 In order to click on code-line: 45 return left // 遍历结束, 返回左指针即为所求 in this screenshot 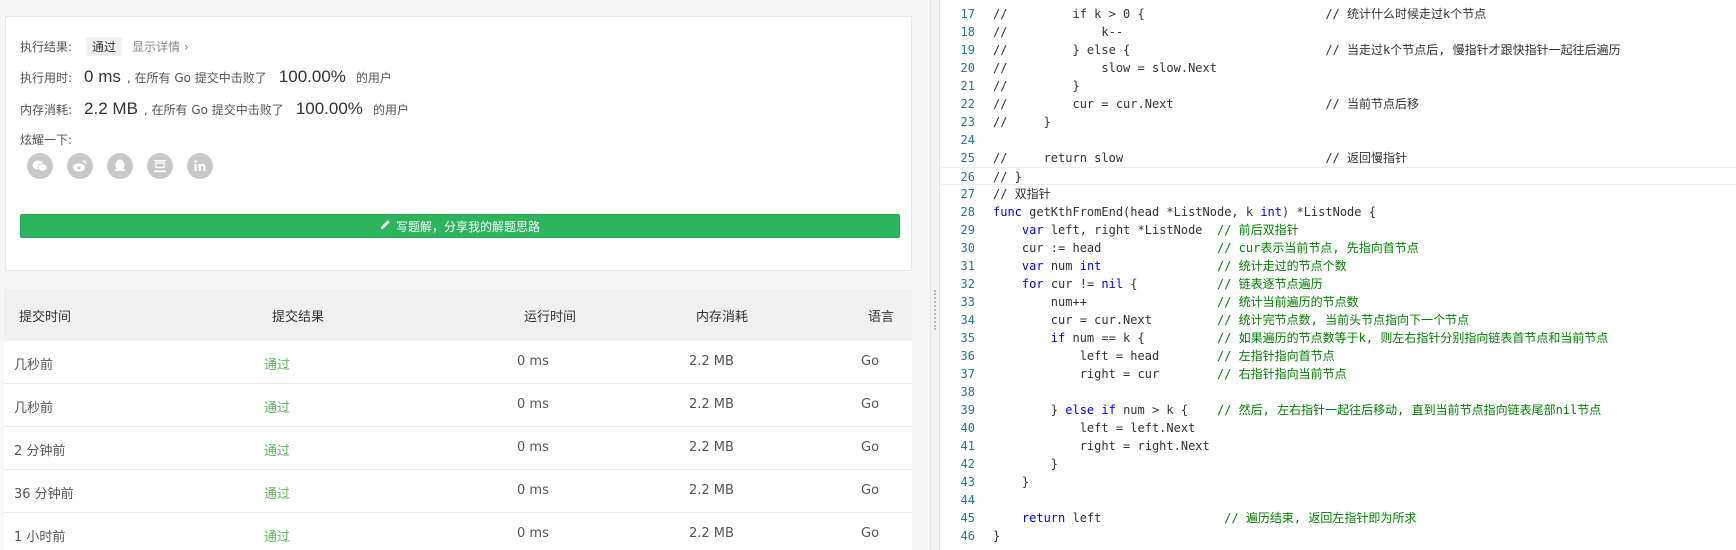, I will do `click(1338, 518)`.